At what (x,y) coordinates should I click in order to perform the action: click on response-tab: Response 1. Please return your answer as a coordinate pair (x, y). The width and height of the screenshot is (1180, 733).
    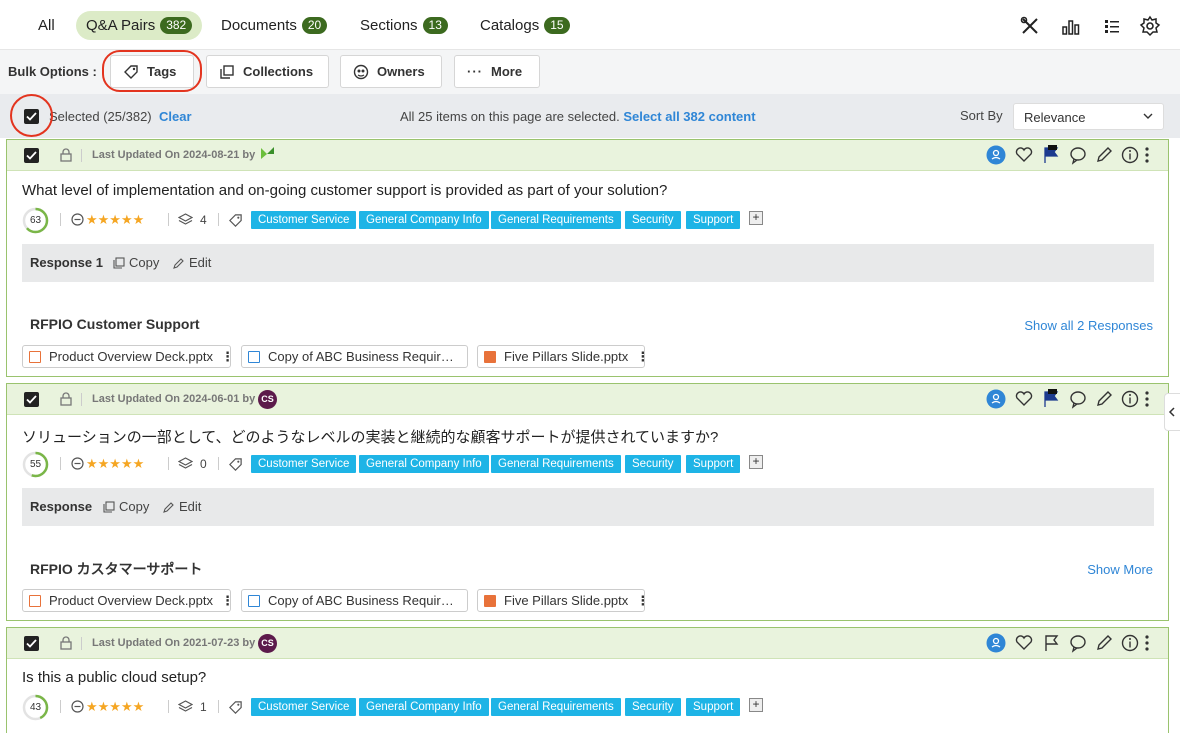
    Looking at the image, I should click on (66, 262).